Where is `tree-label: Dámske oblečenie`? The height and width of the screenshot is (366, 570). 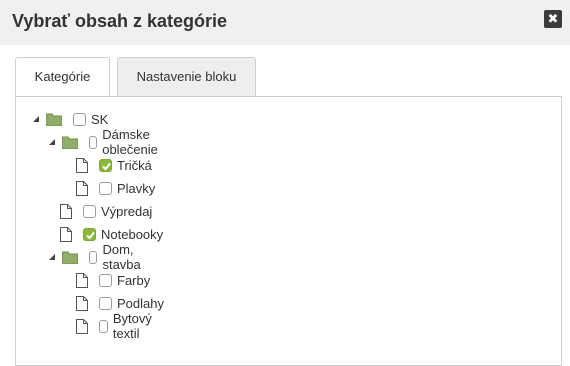 tree-label: Dámske oblečenie is located at coordinates (130, 142).